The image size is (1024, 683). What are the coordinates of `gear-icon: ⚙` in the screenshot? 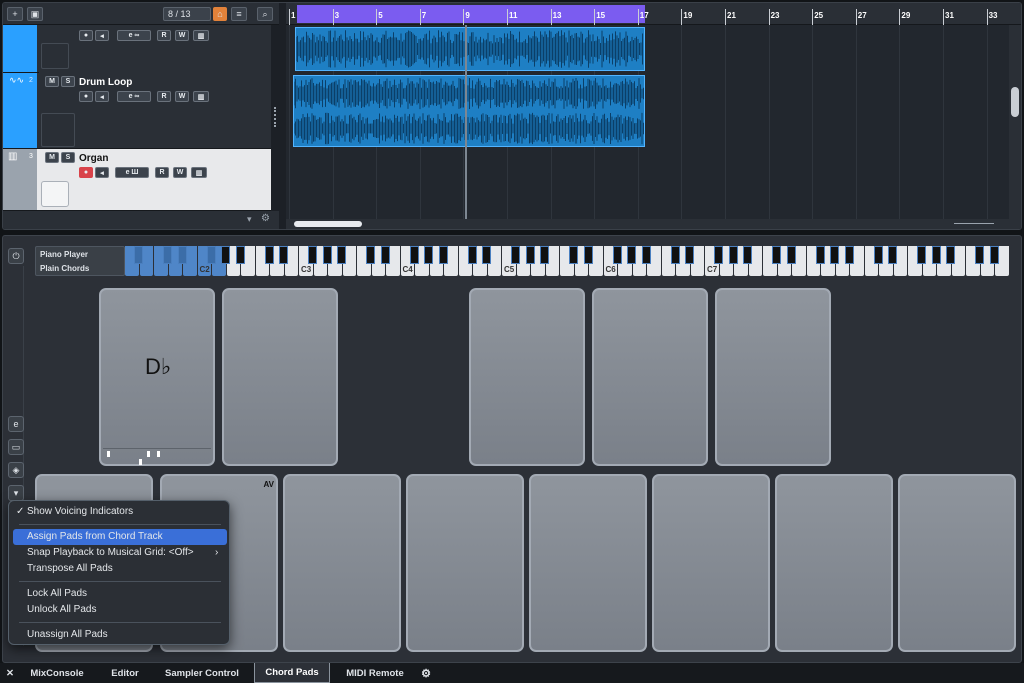 It's located at (426, 673).